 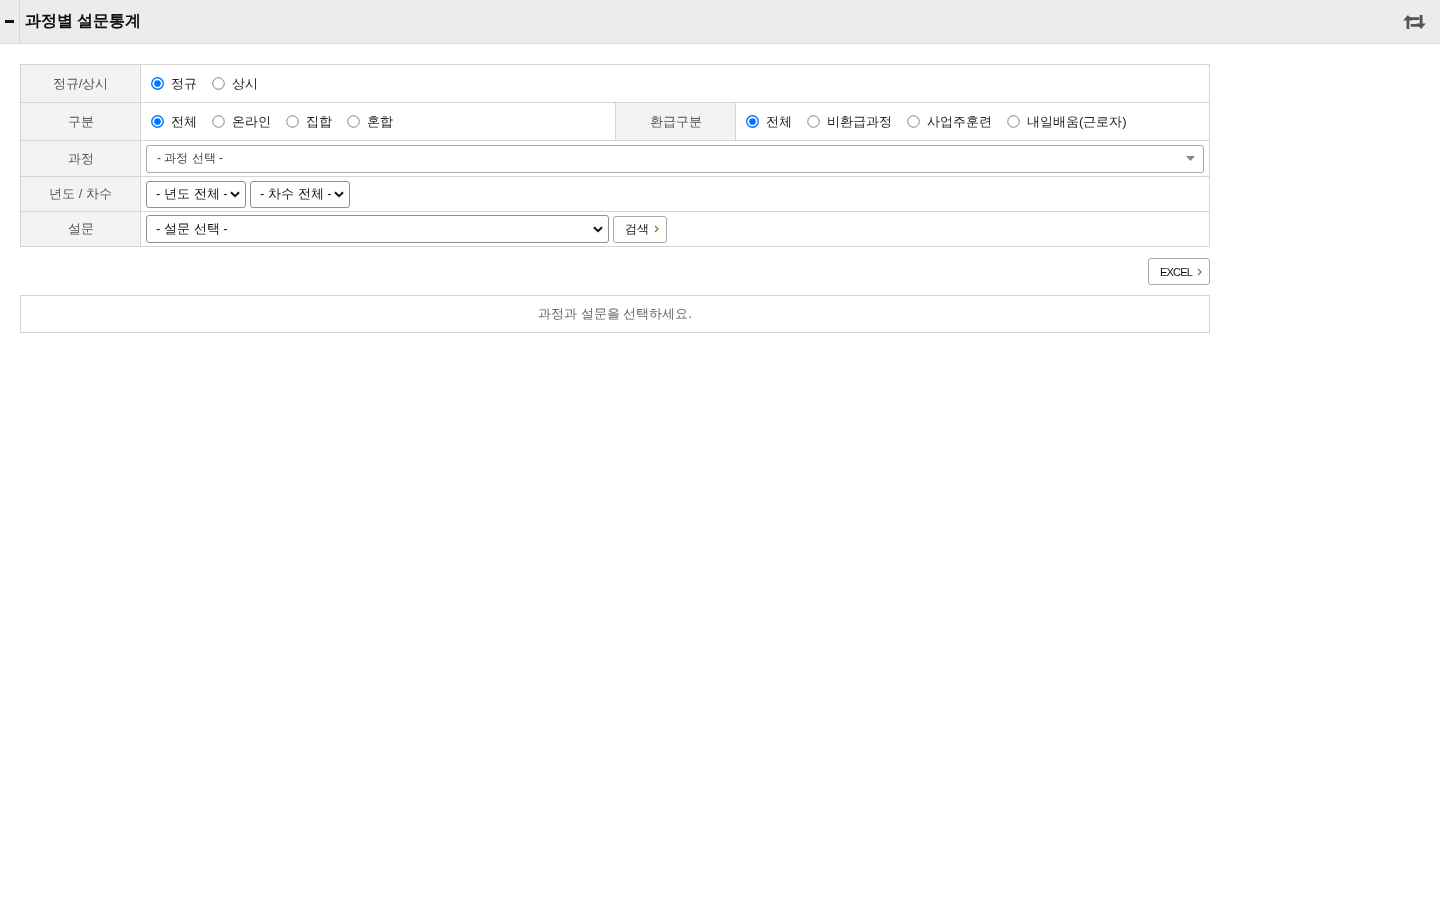 What do you see at coordinates (859, 121) in the screenshot?
I see `radio-label: 비환급과정` at bounding box center [859, 121].